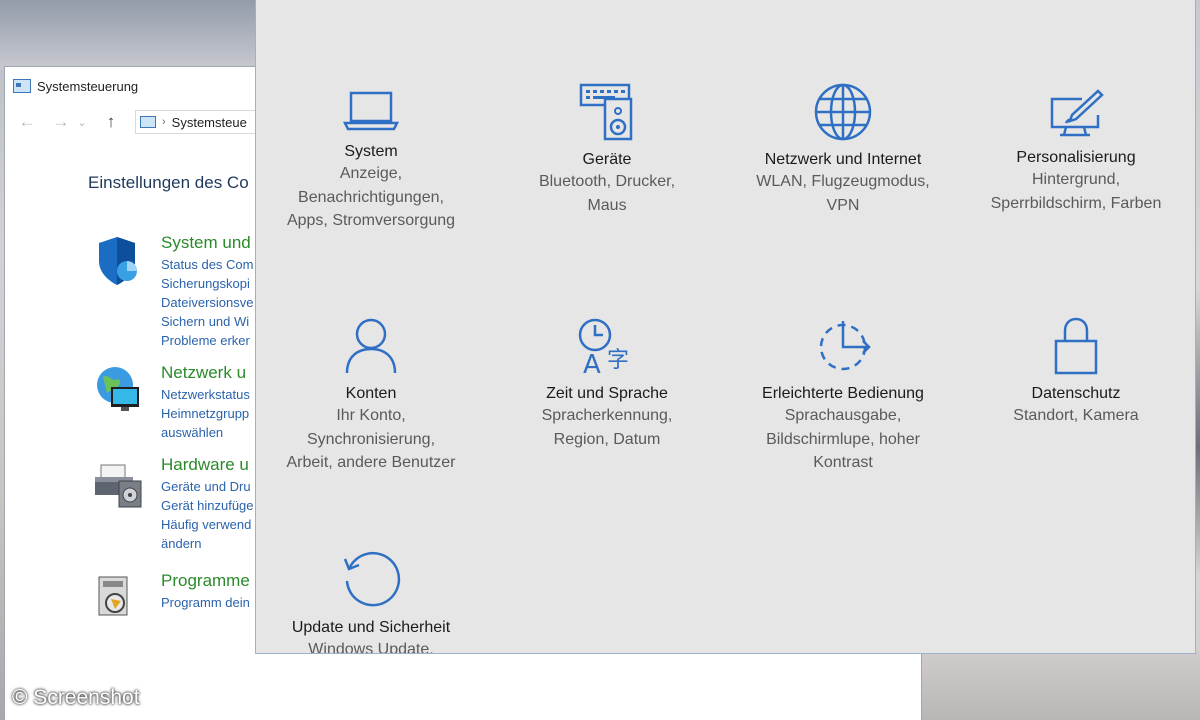 This screenshot has height=720, width=1200. What do you see at coordinates (168, 182) in the screenshot?
I see `page-title: Einstellungen des Co` at bounding box center [168, 182].